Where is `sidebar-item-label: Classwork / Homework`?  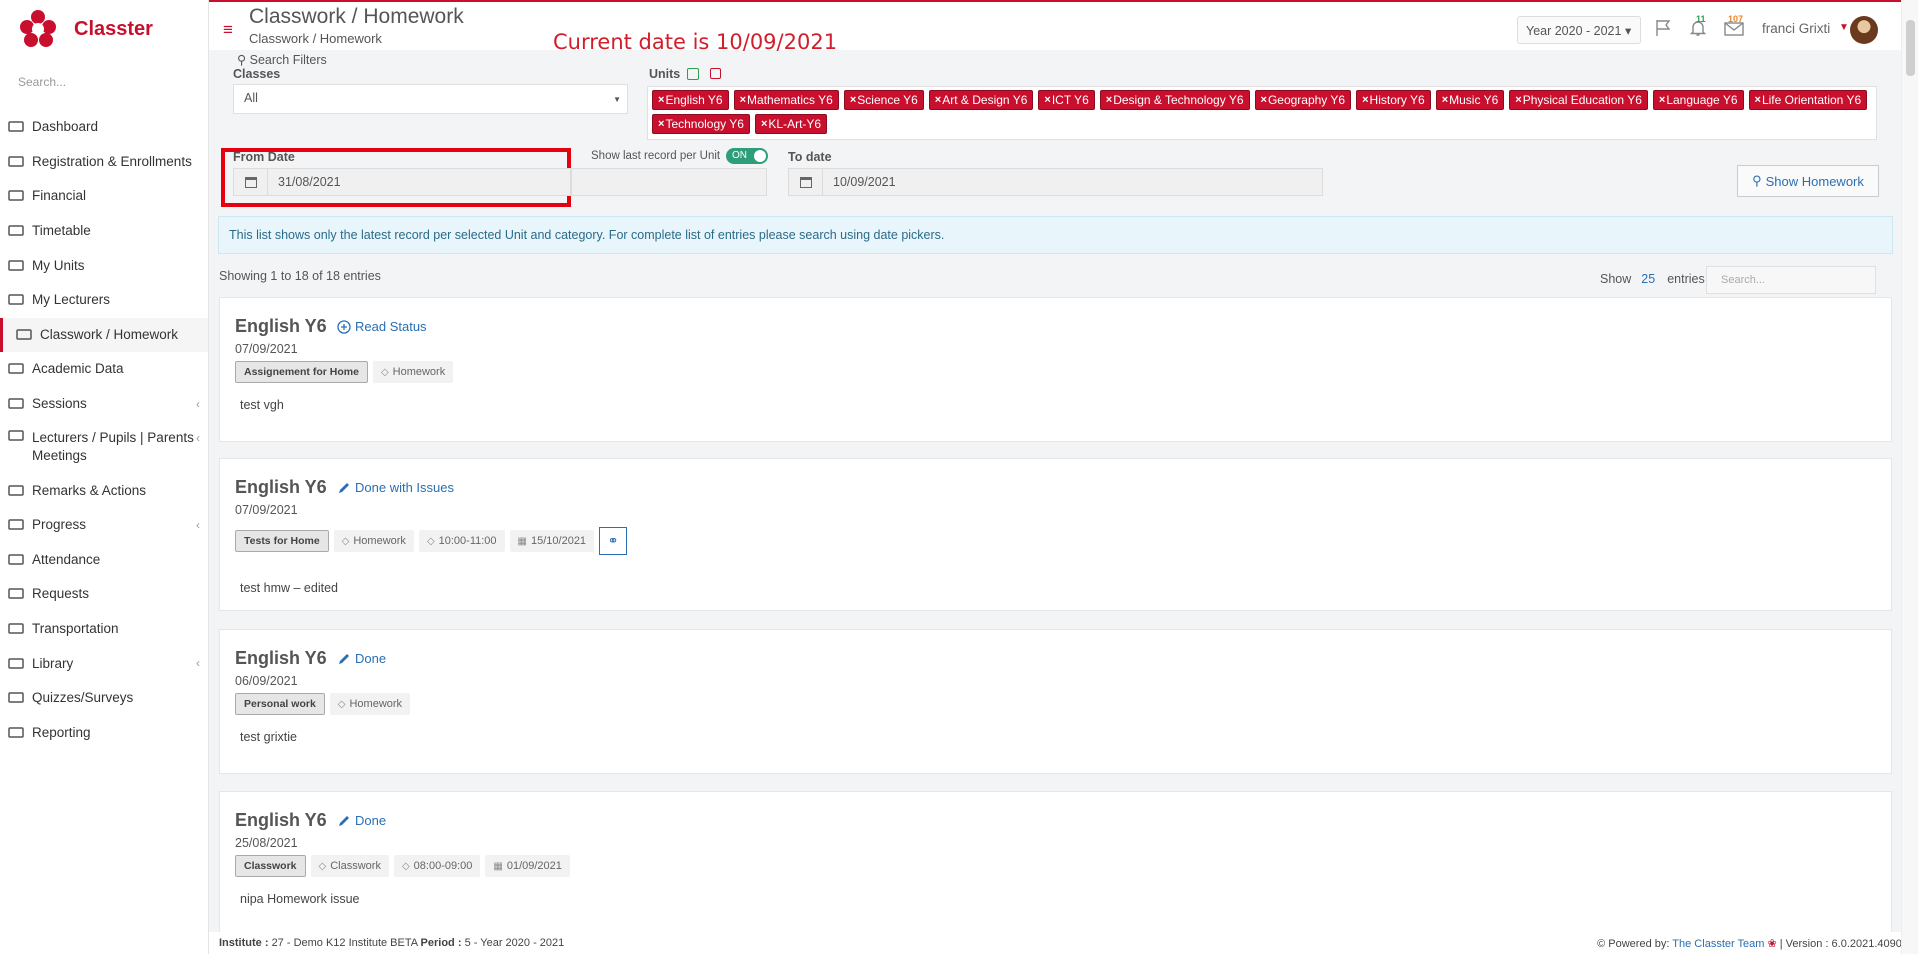 sidebar-item-label: Classwork / Homework is located at coordinates (109, 334).